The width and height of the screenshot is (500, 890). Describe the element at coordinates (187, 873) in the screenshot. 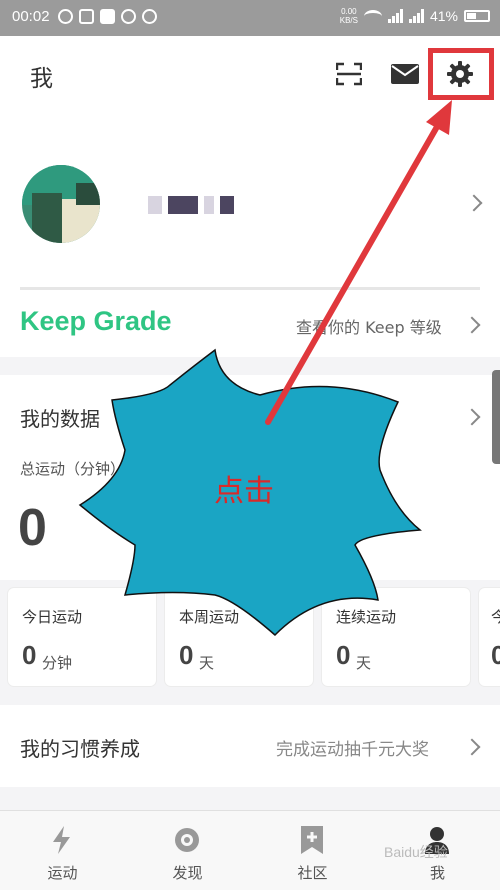

I see `nav-label: 发现` at that location.